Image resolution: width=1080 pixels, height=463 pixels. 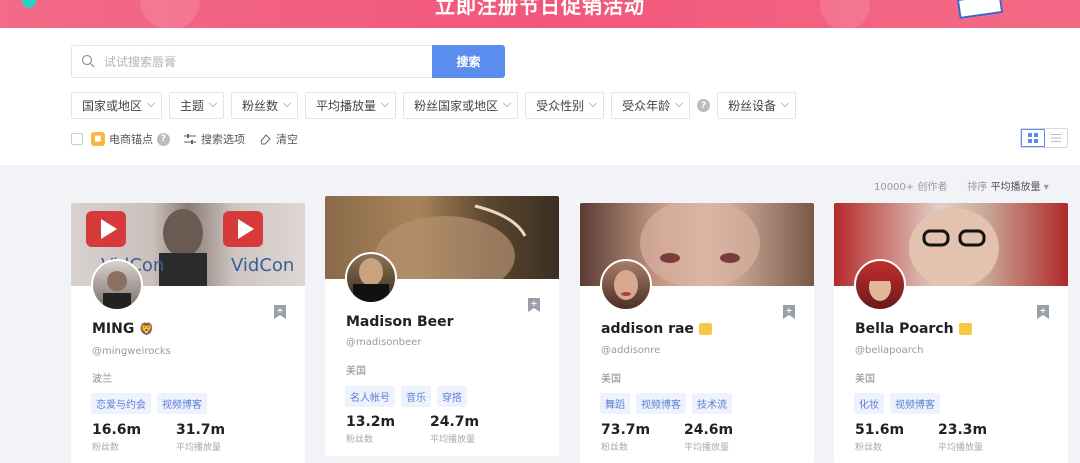 I want to click on sliders-icon, so click(x=190, y=139).